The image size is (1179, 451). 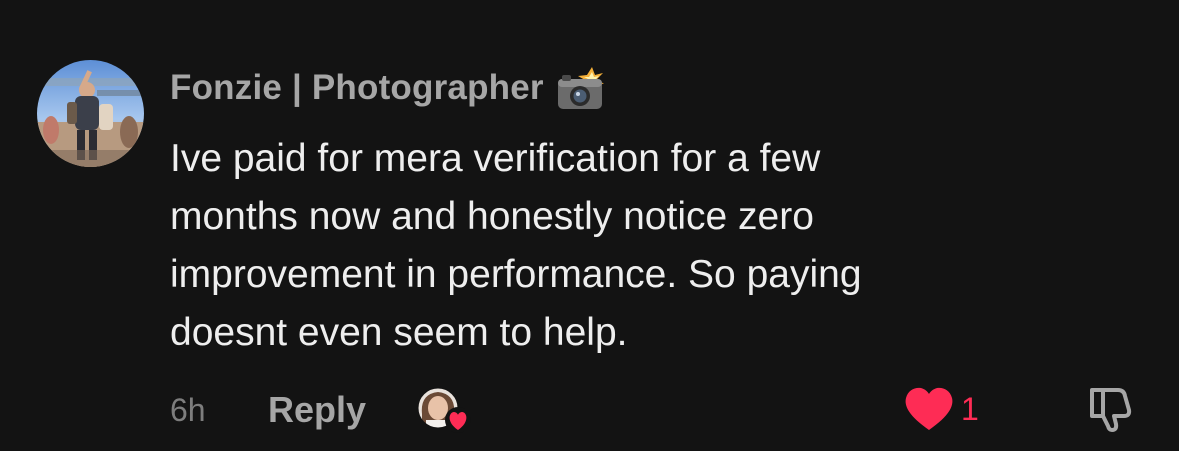 What do you see at coordinates (317, 410) in the screenshot?
I see `reply-button: Reply` at bounding box center [317, 410].